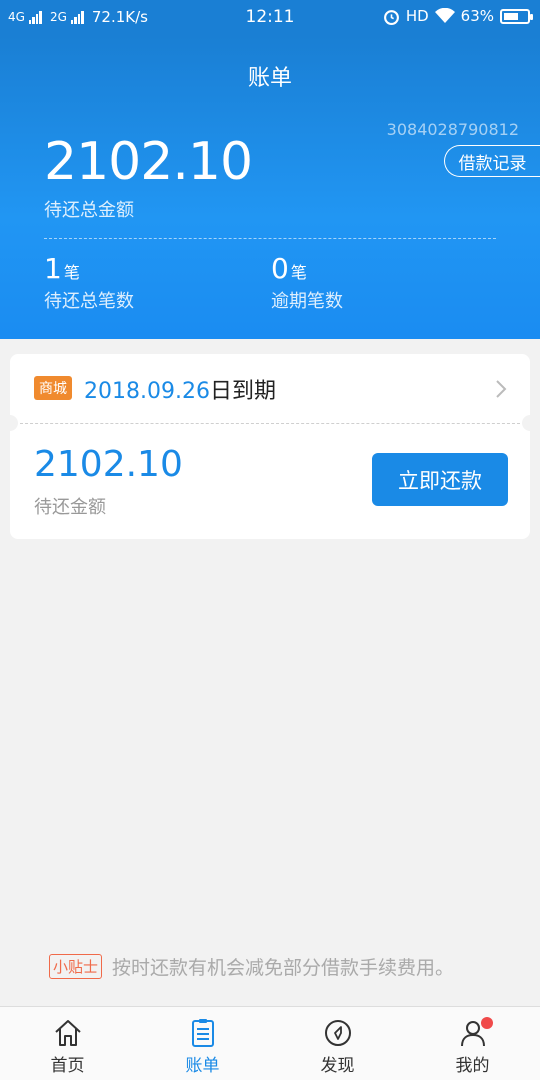 Image resolution: width=540 pixels, height=1080 pixels. What do you see at coordinates (298, 272) in the screenshot?
I see `overdue-count-unit: 笔` at bounding box center [298, 272].